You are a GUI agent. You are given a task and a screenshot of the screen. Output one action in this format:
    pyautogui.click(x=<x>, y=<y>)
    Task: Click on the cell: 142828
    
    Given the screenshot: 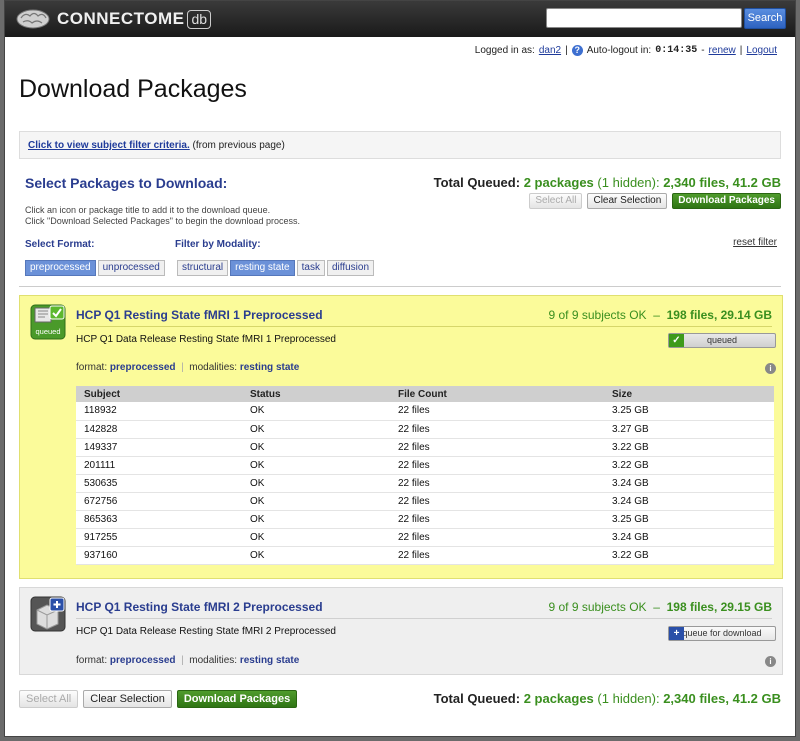 What is the action you would take?
    pyautogui.click(x=159, y=429)
    